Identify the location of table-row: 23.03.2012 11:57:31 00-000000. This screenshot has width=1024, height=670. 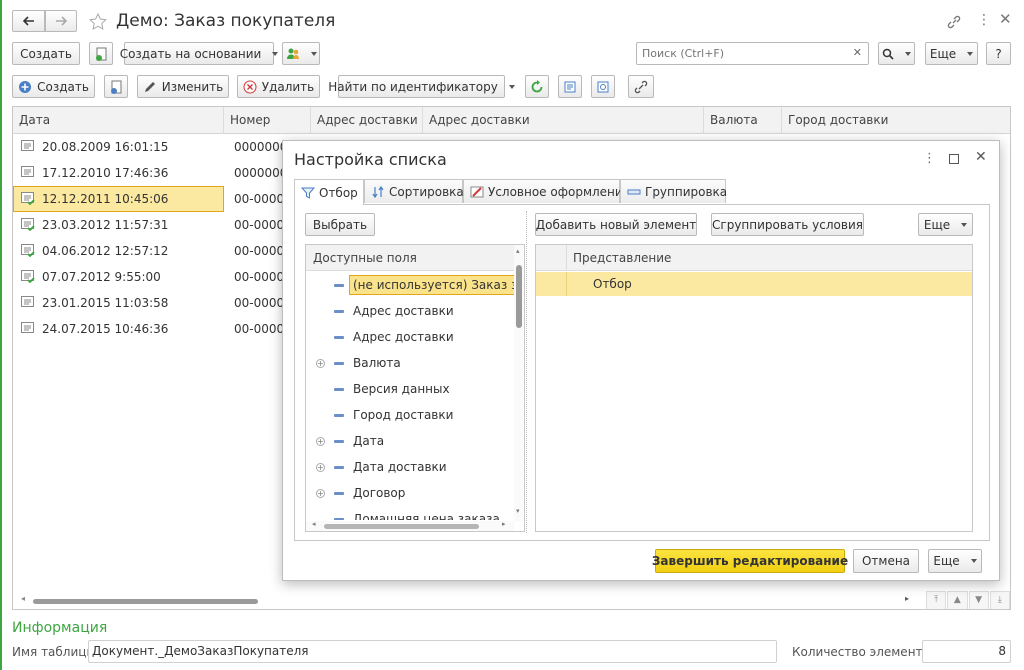
(156, 225).